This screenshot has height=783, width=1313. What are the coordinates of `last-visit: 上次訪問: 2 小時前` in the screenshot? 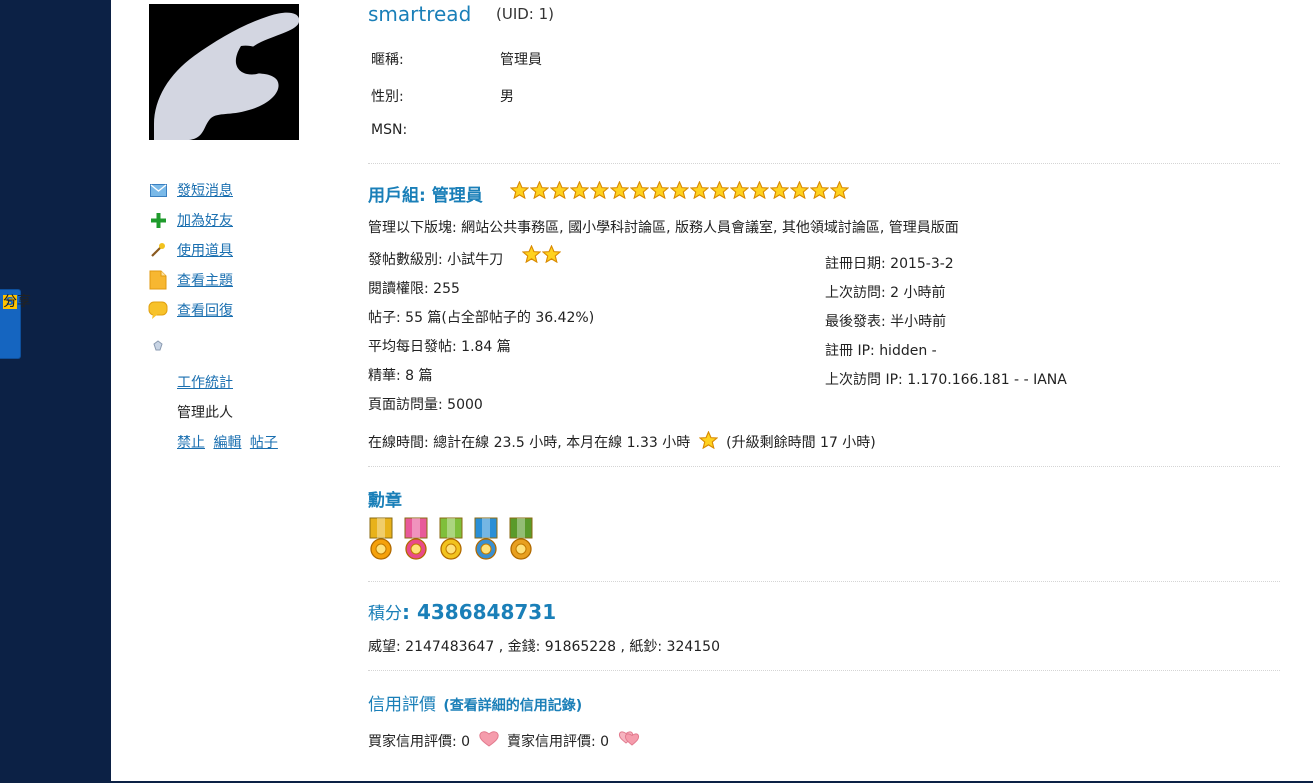 It's located at (885, 293).